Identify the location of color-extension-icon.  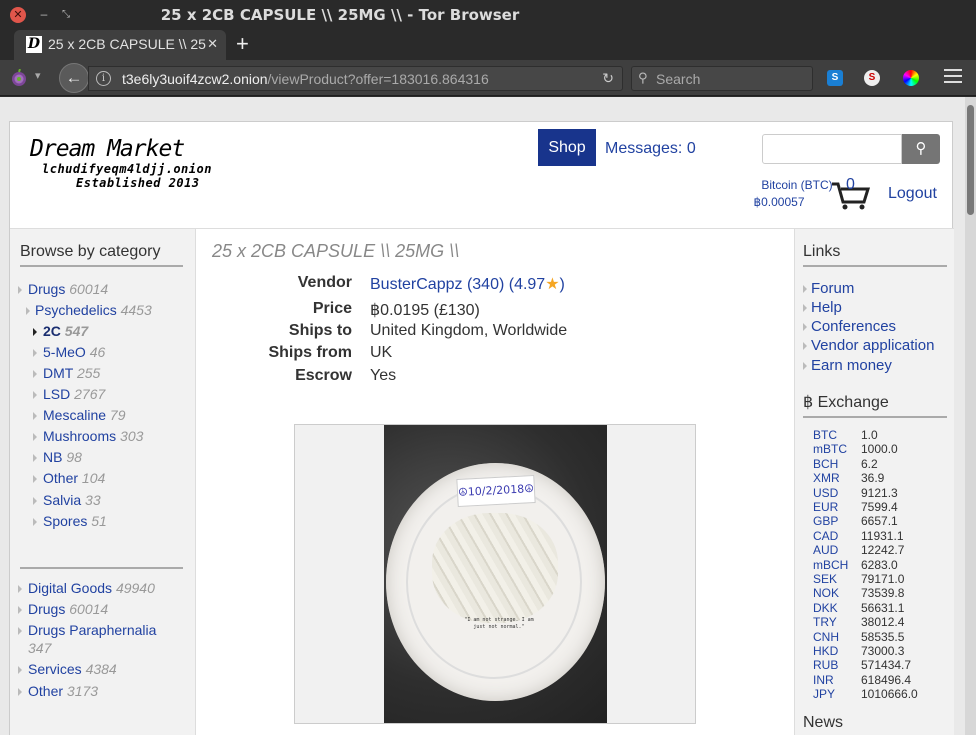
(911, 78).